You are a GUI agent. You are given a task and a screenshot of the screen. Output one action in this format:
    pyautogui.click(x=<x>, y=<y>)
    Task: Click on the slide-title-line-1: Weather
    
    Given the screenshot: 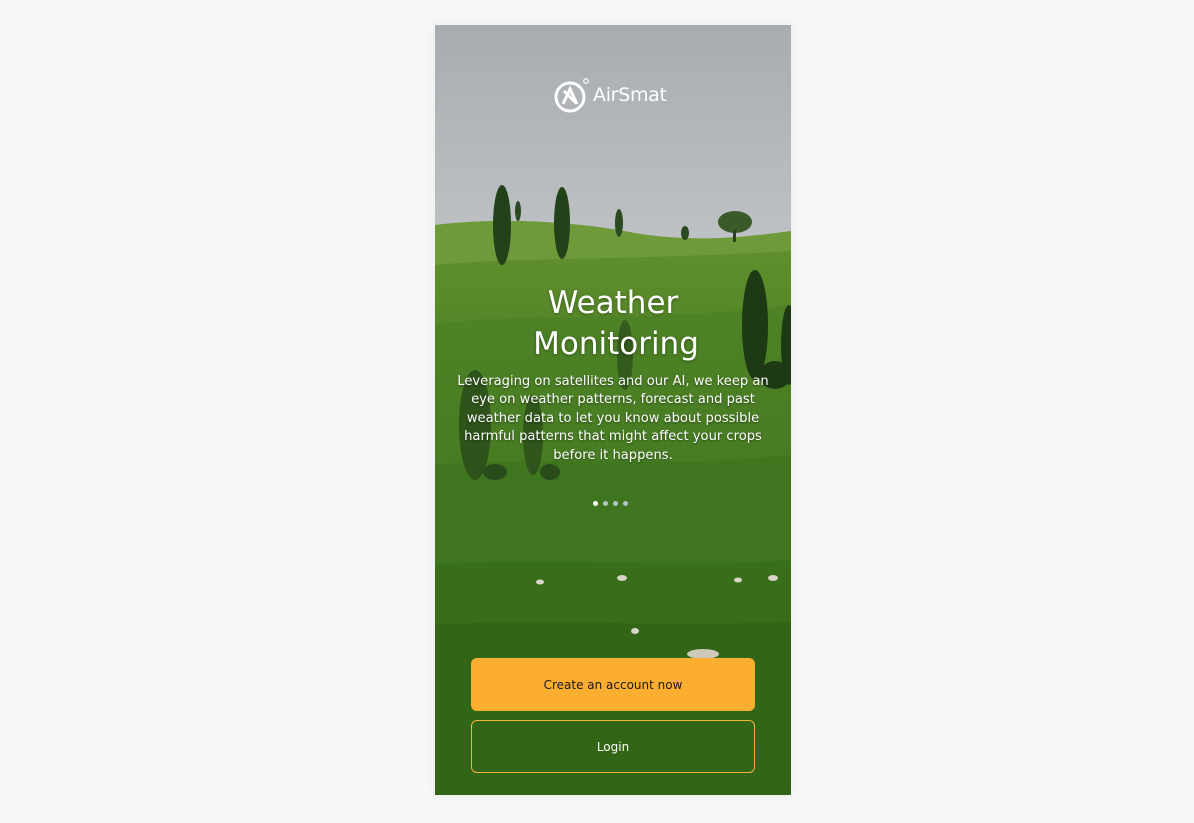 What is the action you would take?
    pyautogui.click(x=613, y=303)
    